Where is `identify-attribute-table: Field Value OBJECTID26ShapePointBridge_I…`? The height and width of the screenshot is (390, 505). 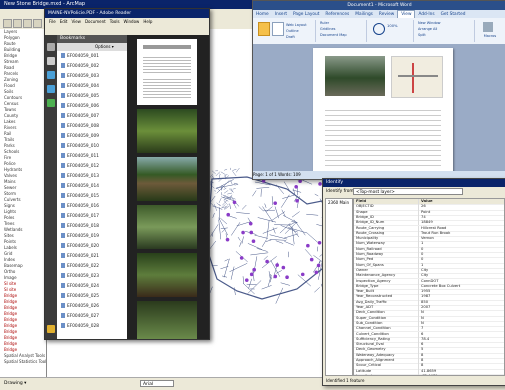 identify-attribute-table: Field Value OBJECTID26ShapePointBridge_I… is located at coordinates (429, 287).